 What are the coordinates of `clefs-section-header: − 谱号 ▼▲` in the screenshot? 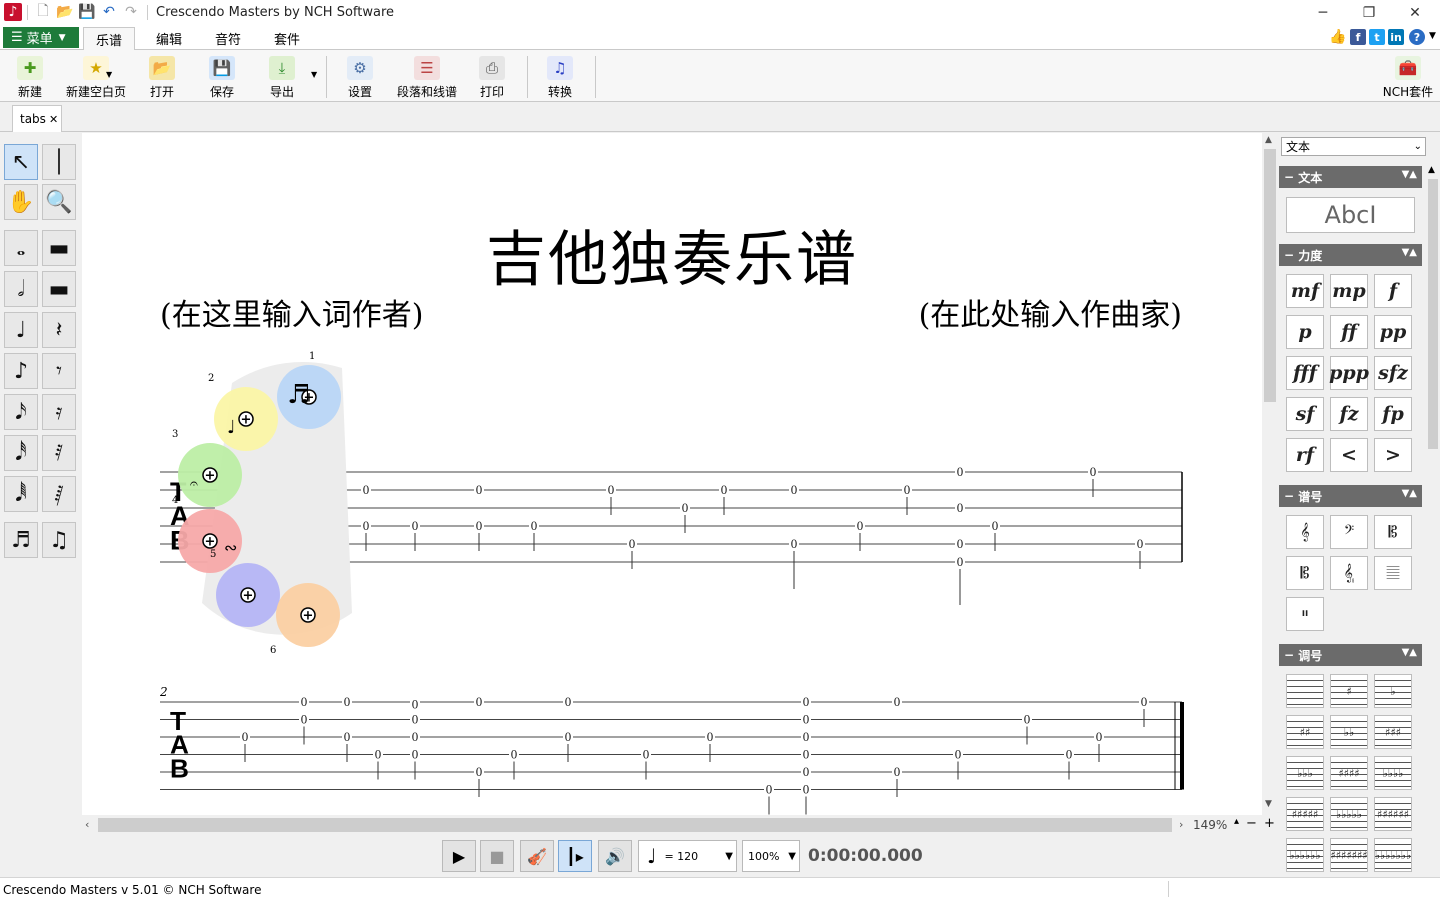 It's located at (1350, 496).